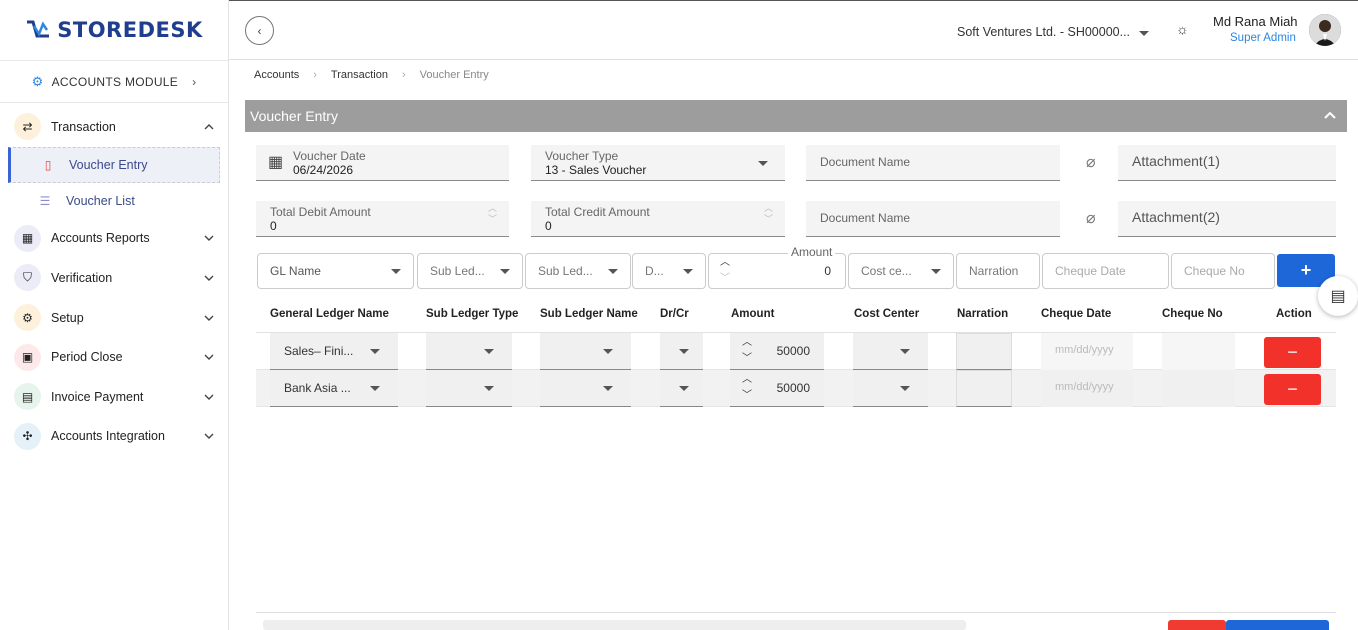 This screenshot has width=1358, height=630. What do you see at coordinates (114, 318) in the screenshot?
I see `sidebar-item-setup: ⚙ Setup` at bounding box center [114, 318].